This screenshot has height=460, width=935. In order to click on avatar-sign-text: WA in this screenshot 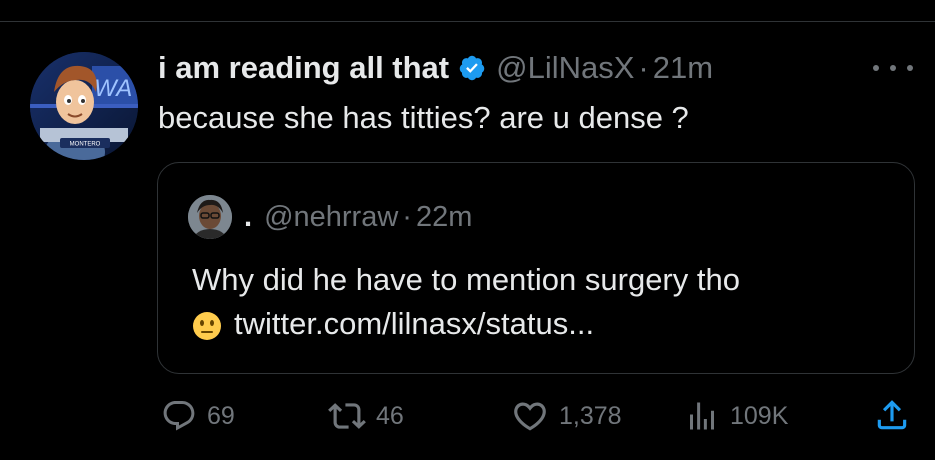, I will do `click(113, 88)`.